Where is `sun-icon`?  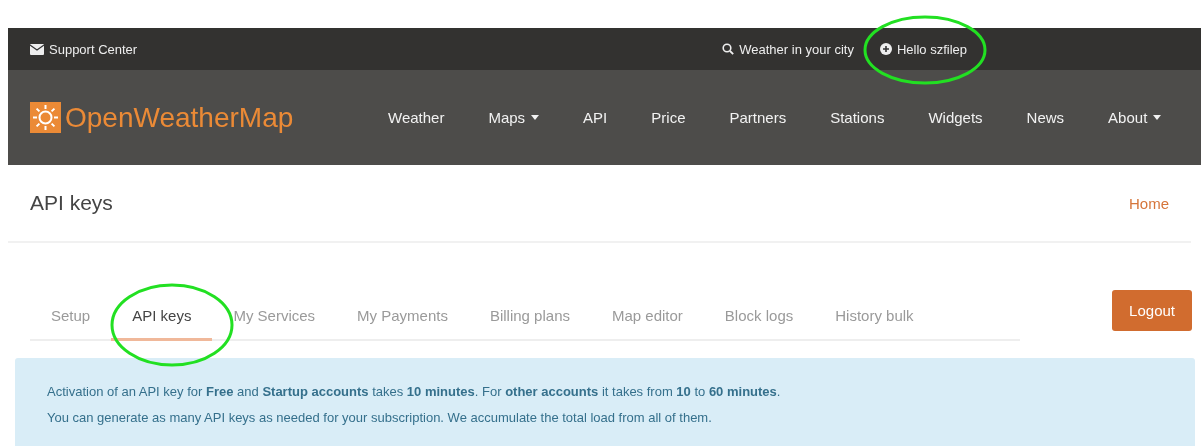
sun-icon is located at coordinates (45, 117).